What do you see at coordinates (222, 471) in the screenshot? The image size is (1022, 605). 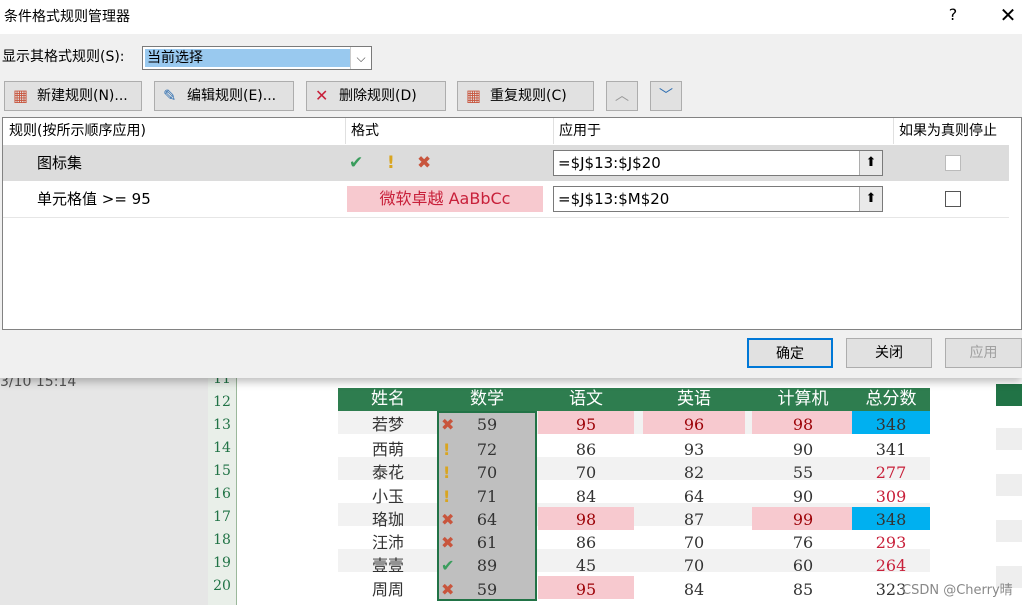 I see `row-number: 15` at bounding box center [222, 471].